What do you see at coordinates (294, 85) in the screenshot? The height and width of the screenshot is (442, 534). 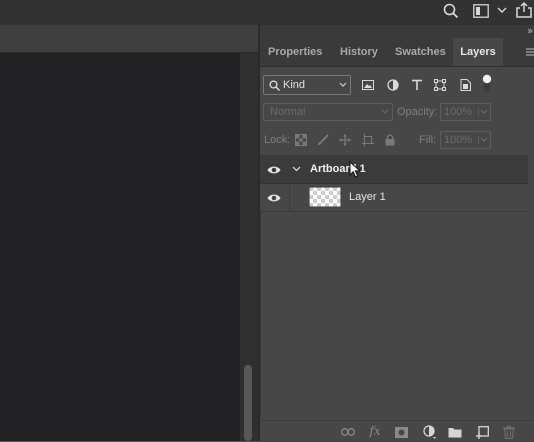 I see `filter-kind-label: Kind` at bounding box center [294, 85].